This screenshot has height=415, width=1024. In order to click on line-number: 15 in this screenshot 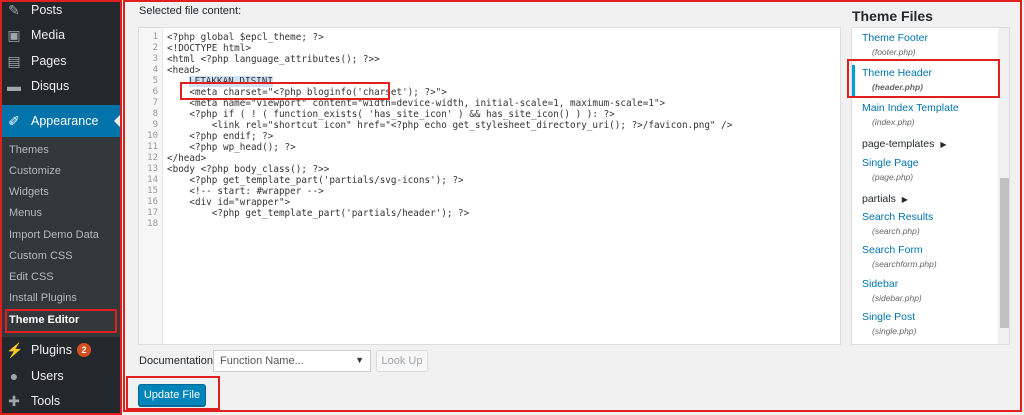, I will do `click(152, 191)`.